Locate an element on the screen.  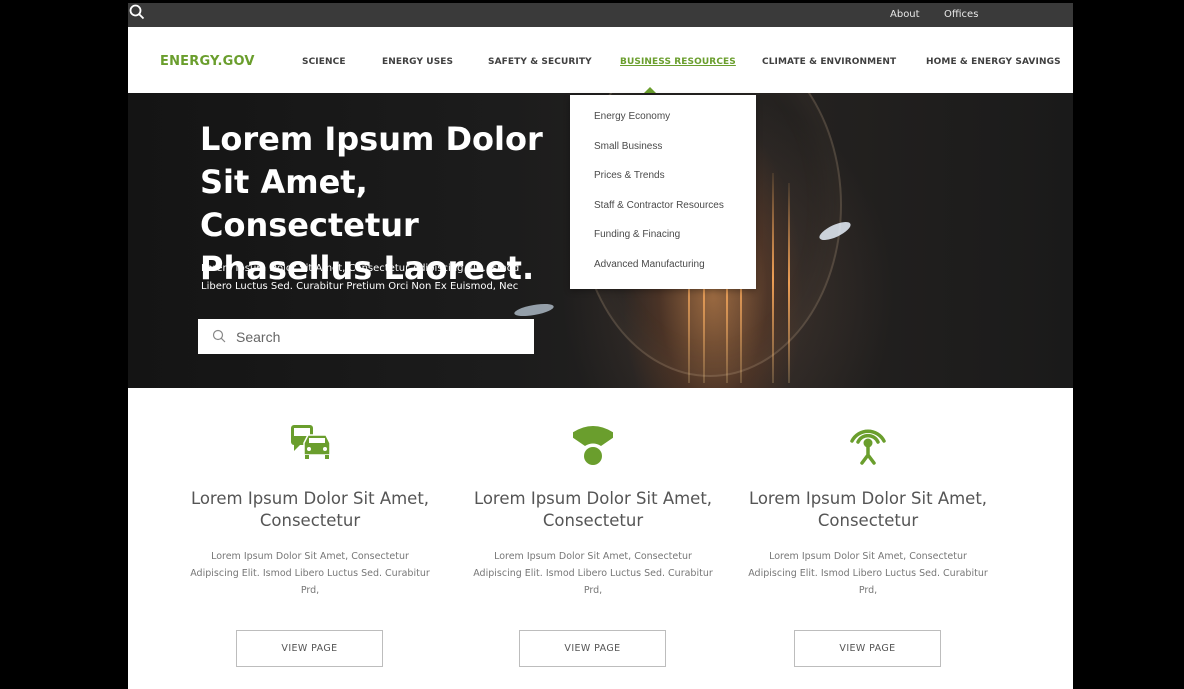
search-bar is located at coordinates (366, 336).